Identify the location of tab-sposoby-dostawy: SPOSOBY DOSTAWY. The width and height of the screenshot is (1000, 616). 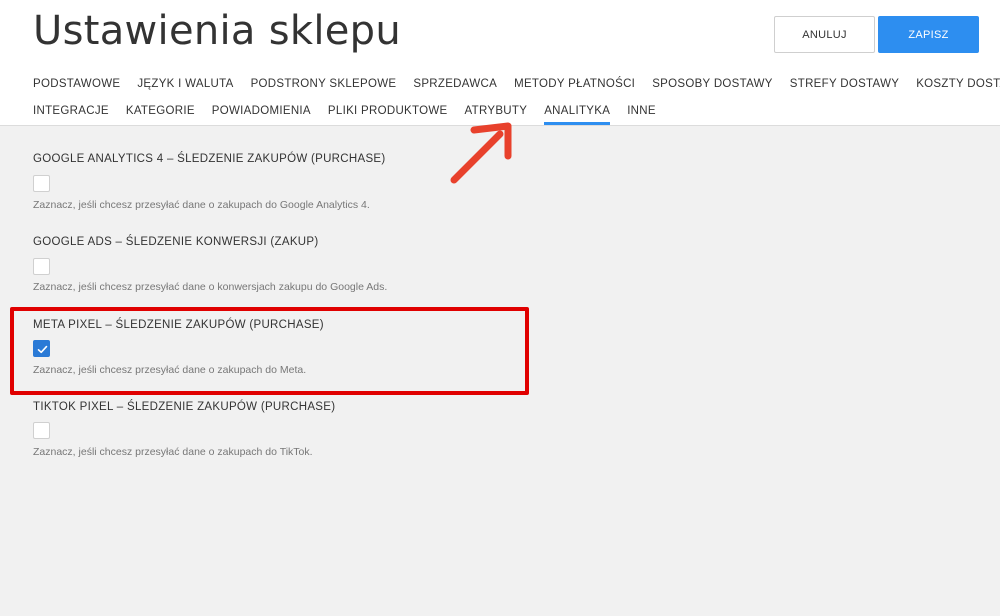
(712, 86).